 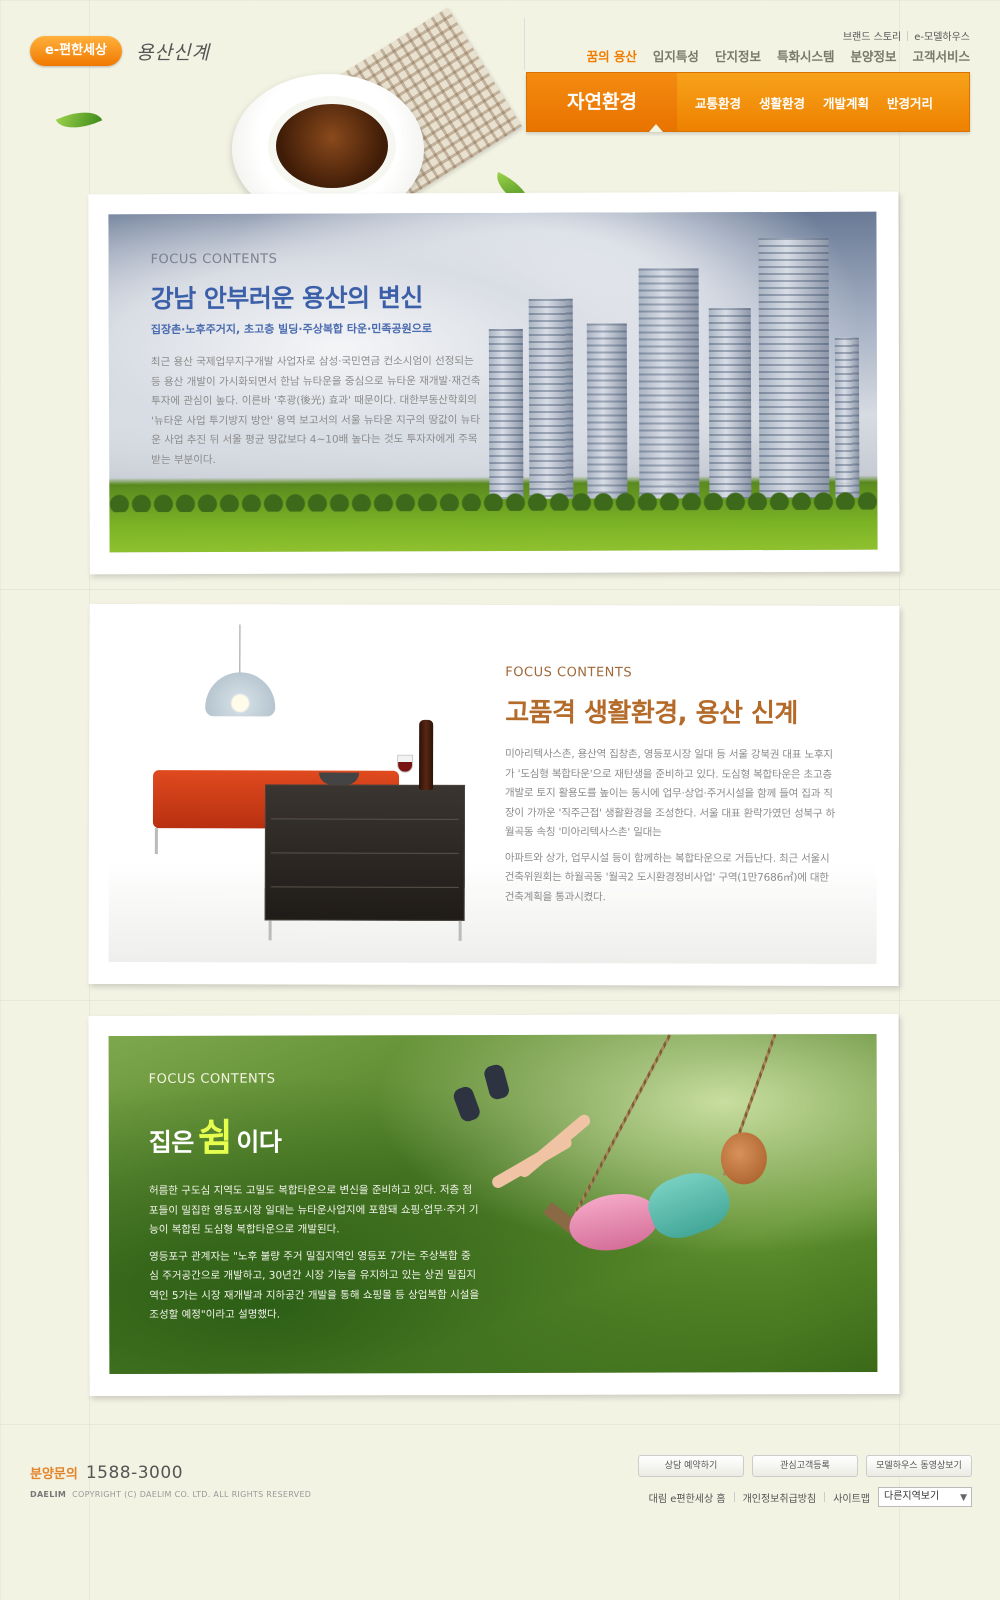 What do you see at coordinates (691, 1466) in the screenshot?
I see `consult-reservation-button: 상담 예약하기` at bounding box center [691, 1466].